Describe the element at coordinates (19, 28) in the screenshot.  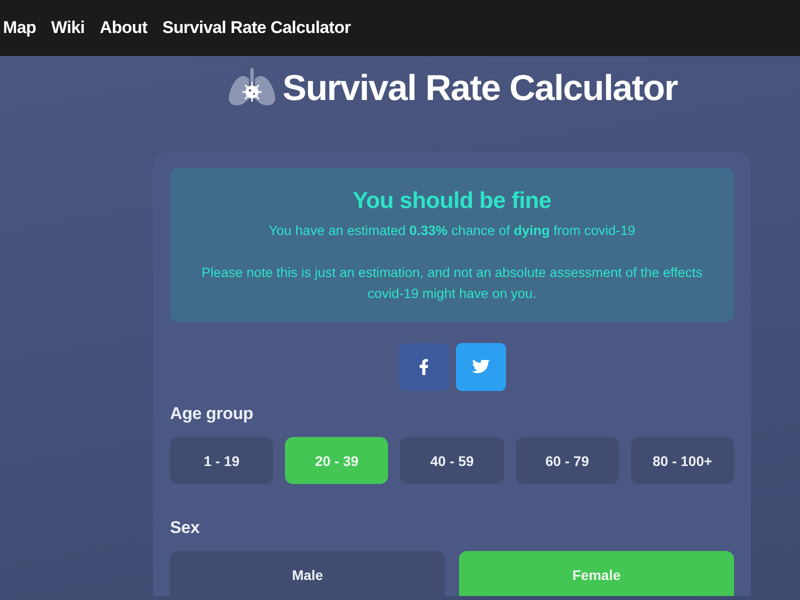
I see `nav-link: Map` at that location.